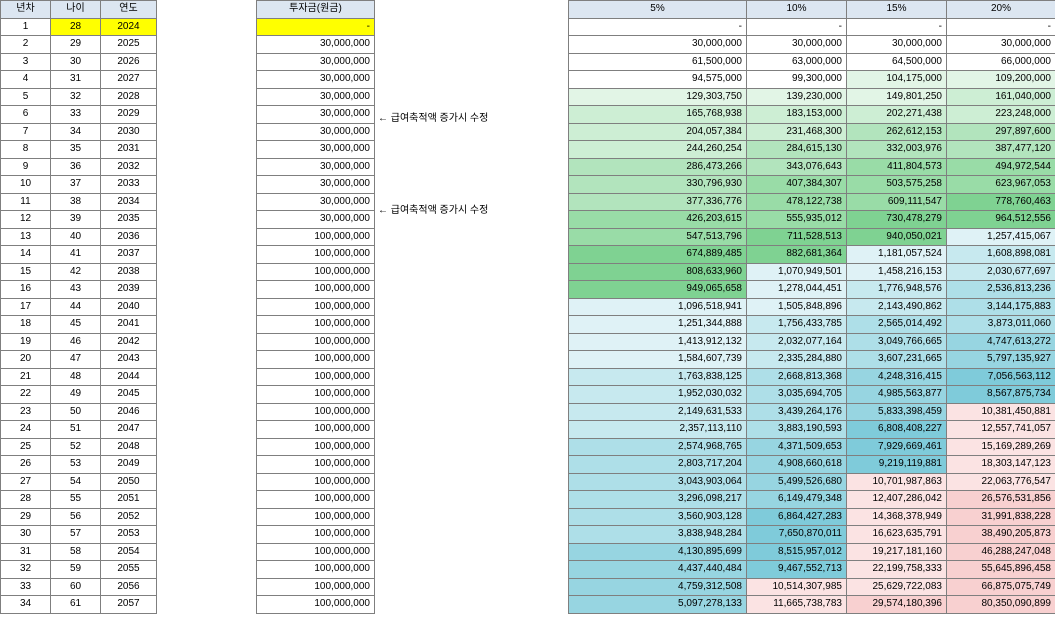 The width and height of the screenshot is (1055, 632). Describe the element at coordinates (75, 394) in the screenshot. I see `cell-age: 49` at that location.